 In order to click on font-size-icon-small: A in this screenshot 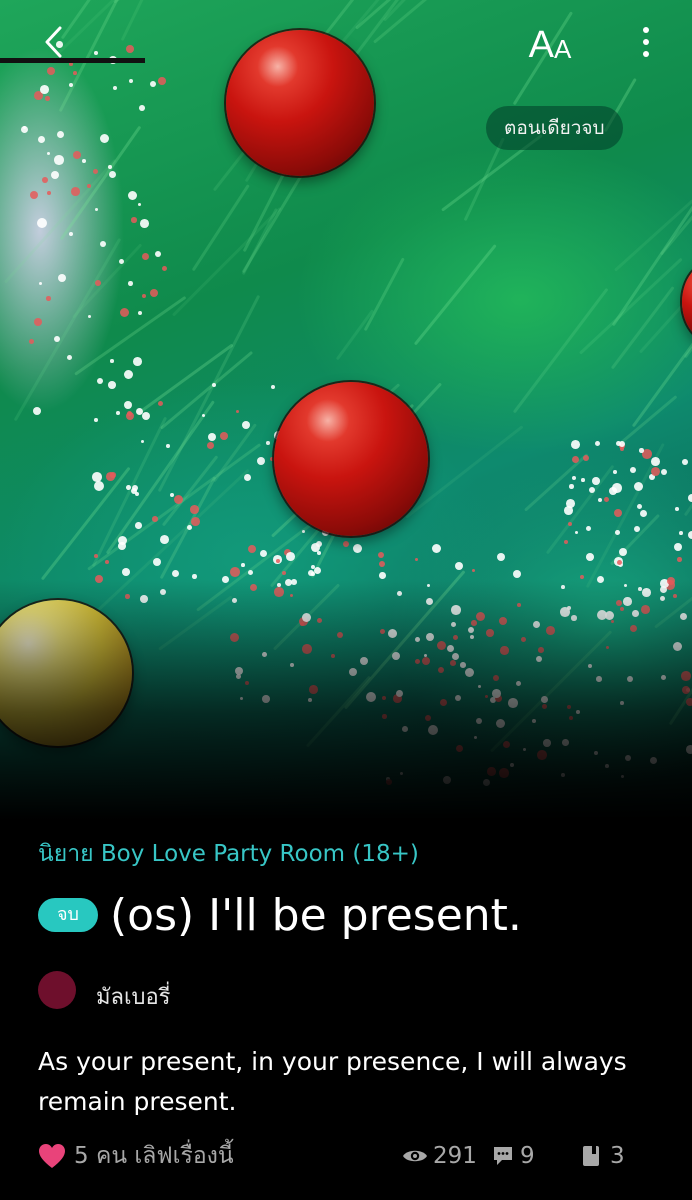, I will do `click(563, 49)`.